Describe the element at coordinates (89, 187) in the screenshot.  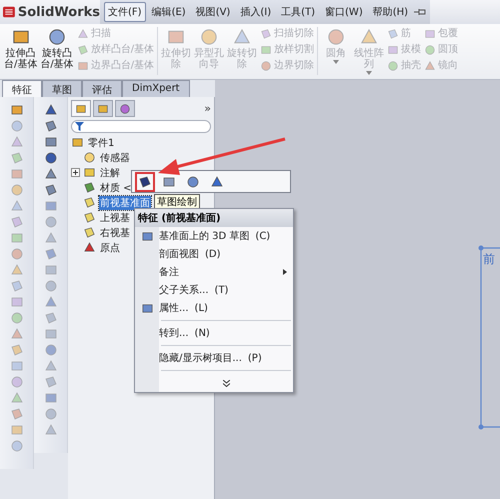
I see `material-icon` at that location.